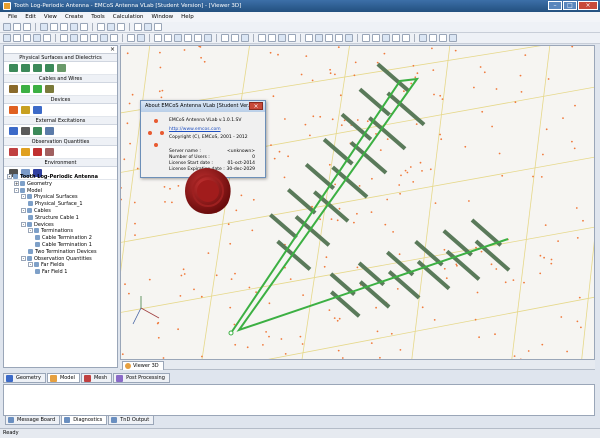  Describe the element at coordinates (60, 259) in the screenshot. I see `tree-item: - Observation Quantities` at that location.